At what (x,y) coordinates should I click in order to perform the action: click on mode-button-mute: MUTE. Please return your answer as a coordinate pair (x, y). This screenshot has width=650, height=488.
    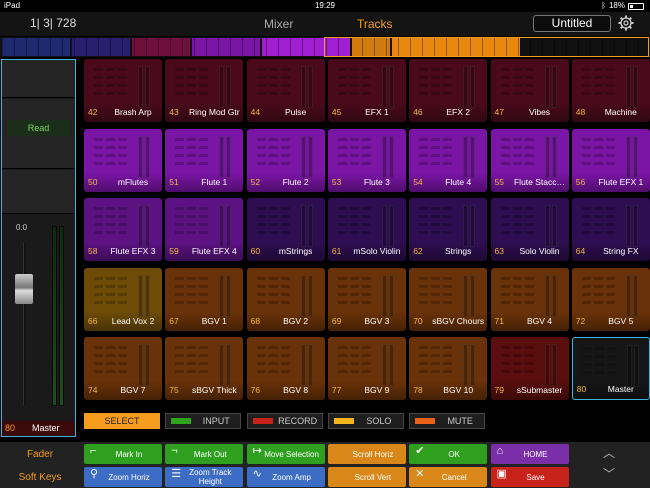
    Looking at the image, I should click on (447, 421).